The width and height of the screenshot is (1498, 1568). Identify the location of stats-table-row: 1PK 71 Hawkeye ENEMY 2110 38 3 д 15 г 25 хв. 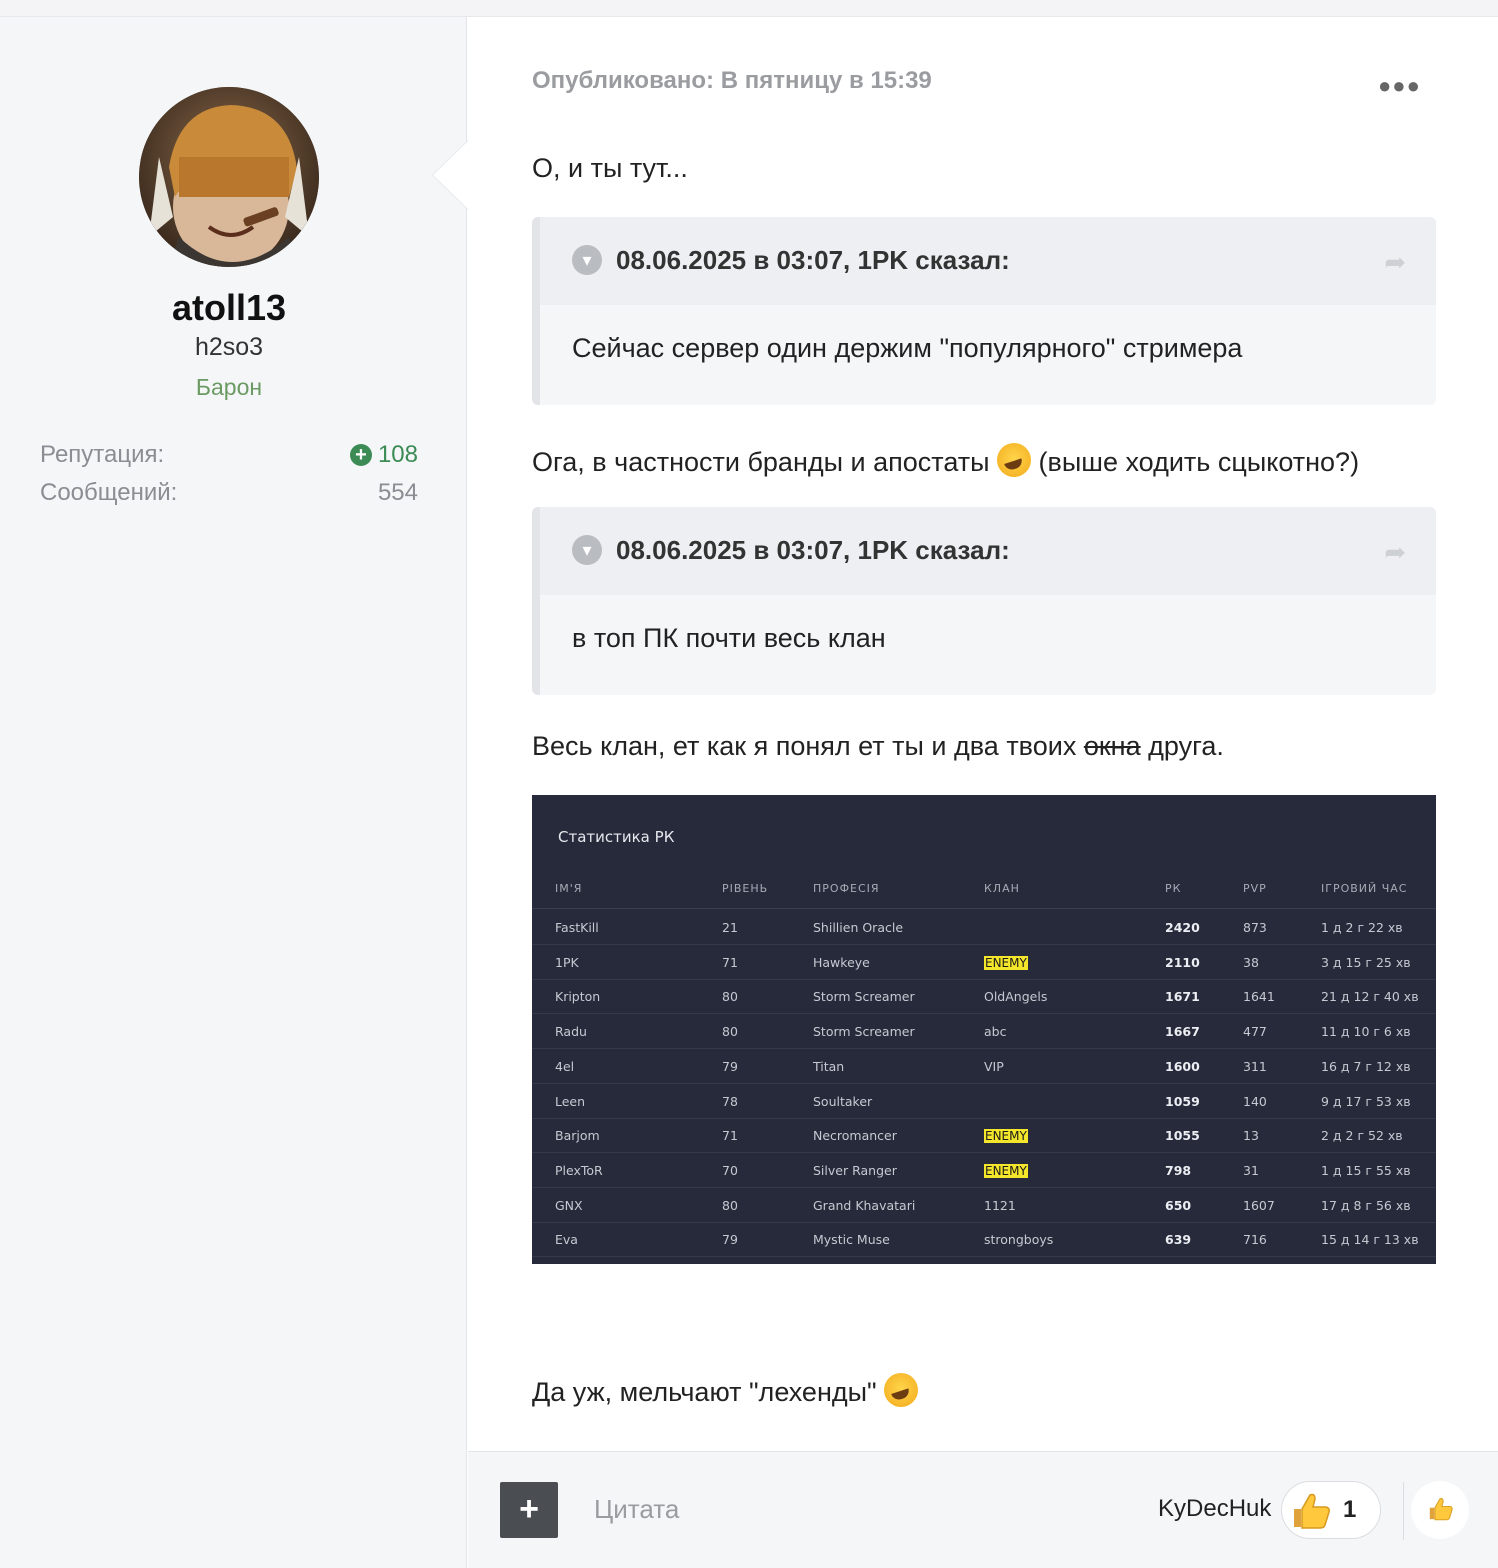
(984, 962).